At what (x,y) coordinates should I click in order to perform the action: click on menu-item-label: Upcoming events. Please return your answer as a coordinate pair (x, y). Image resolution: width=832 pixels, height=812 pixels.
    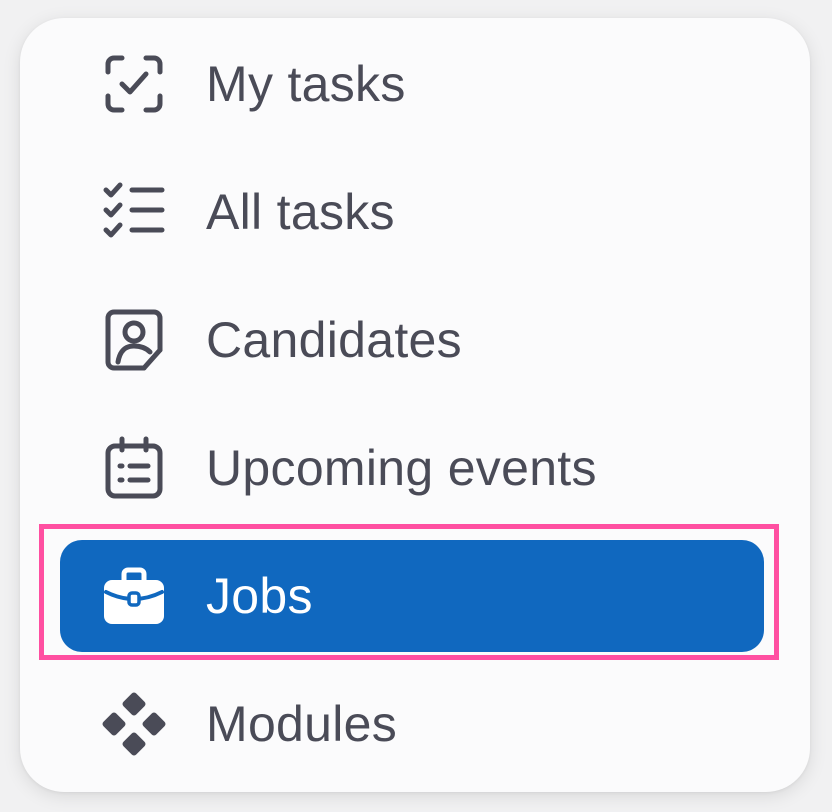
    Looking at the image, I should click on (401, 468).